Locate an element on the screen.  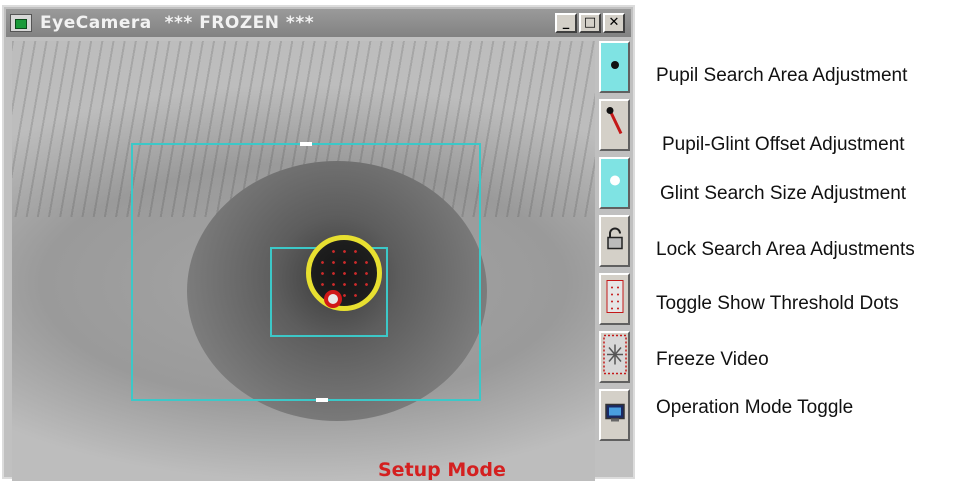
glint-dot-icon is located at coordinates (615, 183).